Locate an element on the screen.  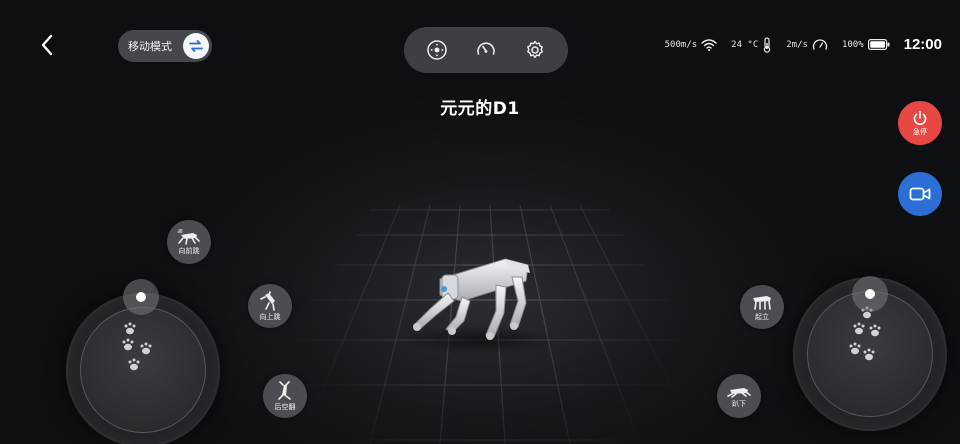
stand-up-button: 起立 is located at coordinates (762, 307).